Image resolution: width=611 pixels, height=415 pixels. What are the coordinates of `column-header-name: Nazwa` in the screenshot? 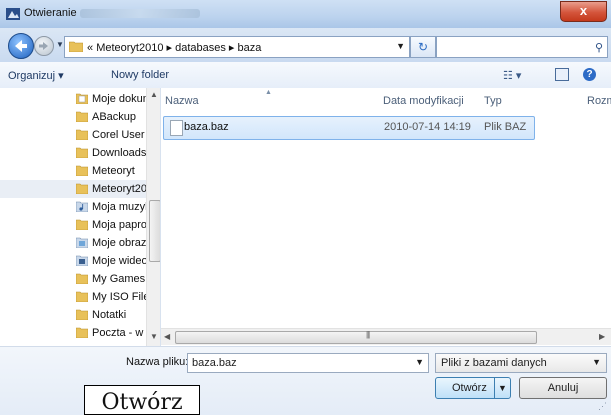 It's located at (182, 101).